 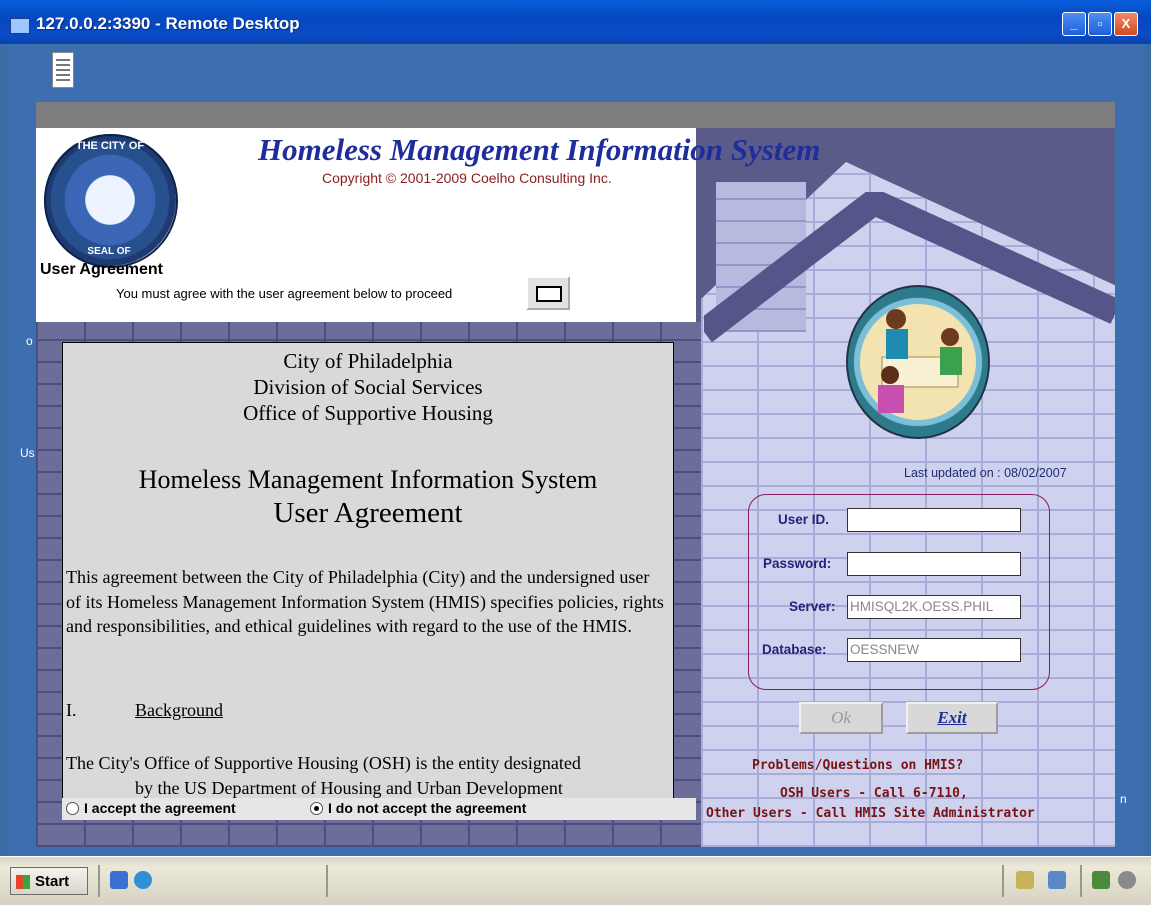 What do you see at coordinates (72, 808) in the screenshot?
I see `accept-radio` at bounding box center [72, 808].